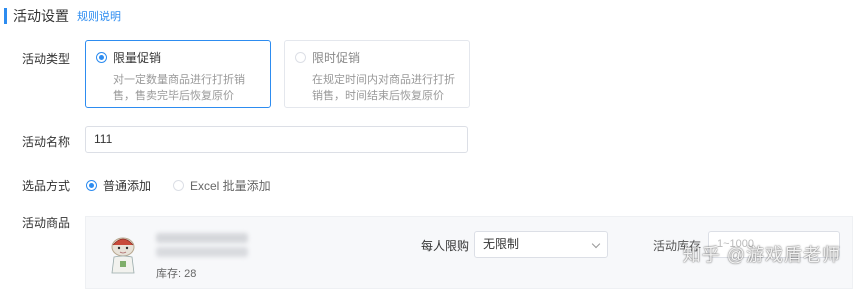 The height and width of the screenshot is (289, 853). I want to click on activity-goods-label: 活动商品, so click(46, 223).